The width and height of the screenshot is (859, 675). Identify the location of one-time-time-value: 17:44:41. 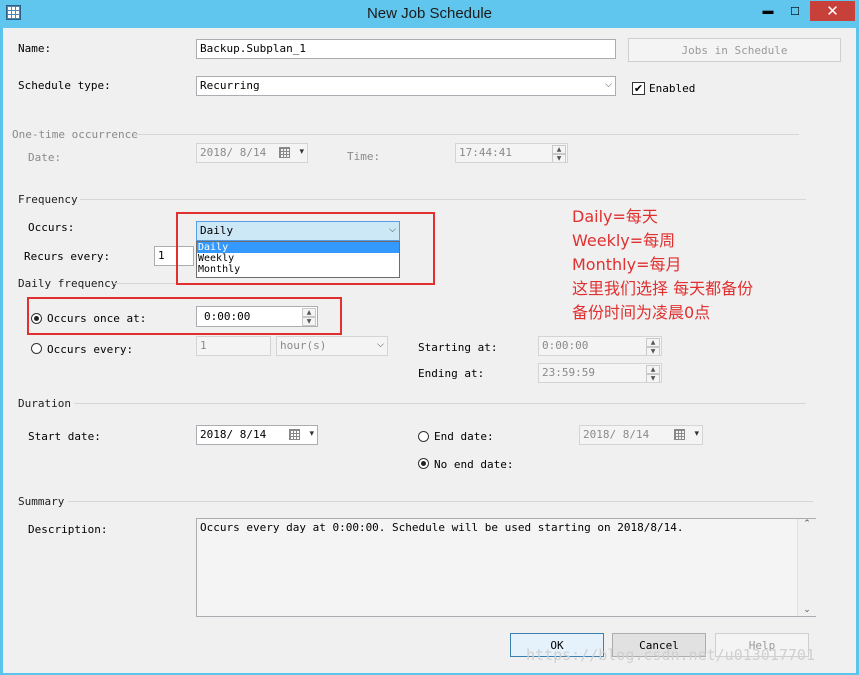
(485, 152).